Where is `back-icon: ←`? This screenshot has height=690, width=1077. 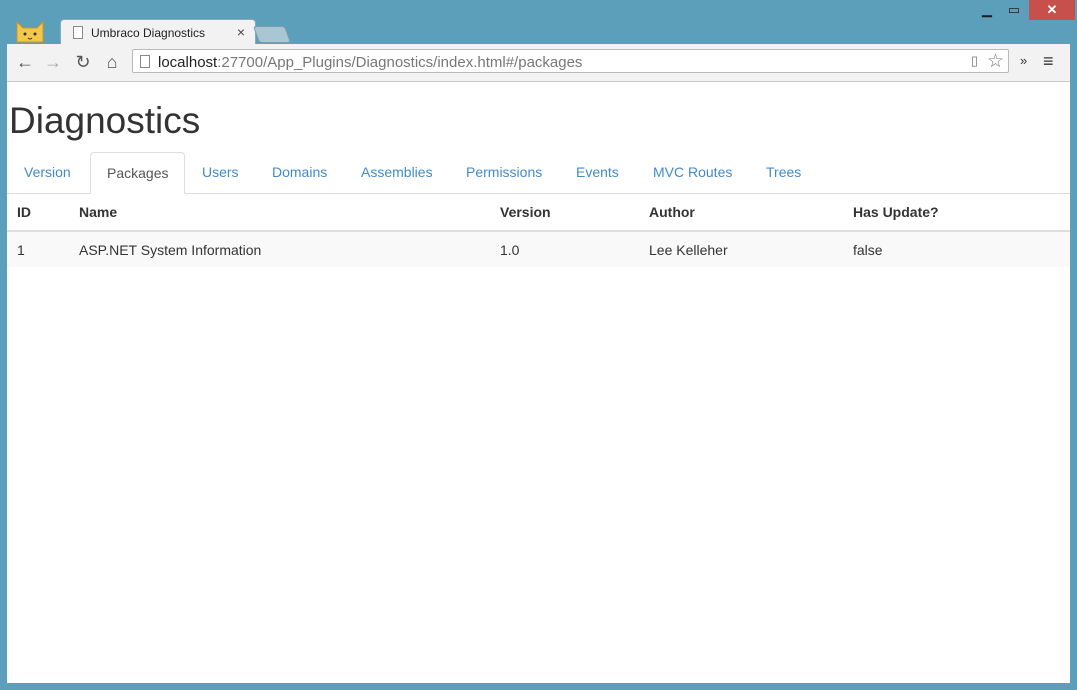
back-icon: ← is located at coordinates (25, 62).